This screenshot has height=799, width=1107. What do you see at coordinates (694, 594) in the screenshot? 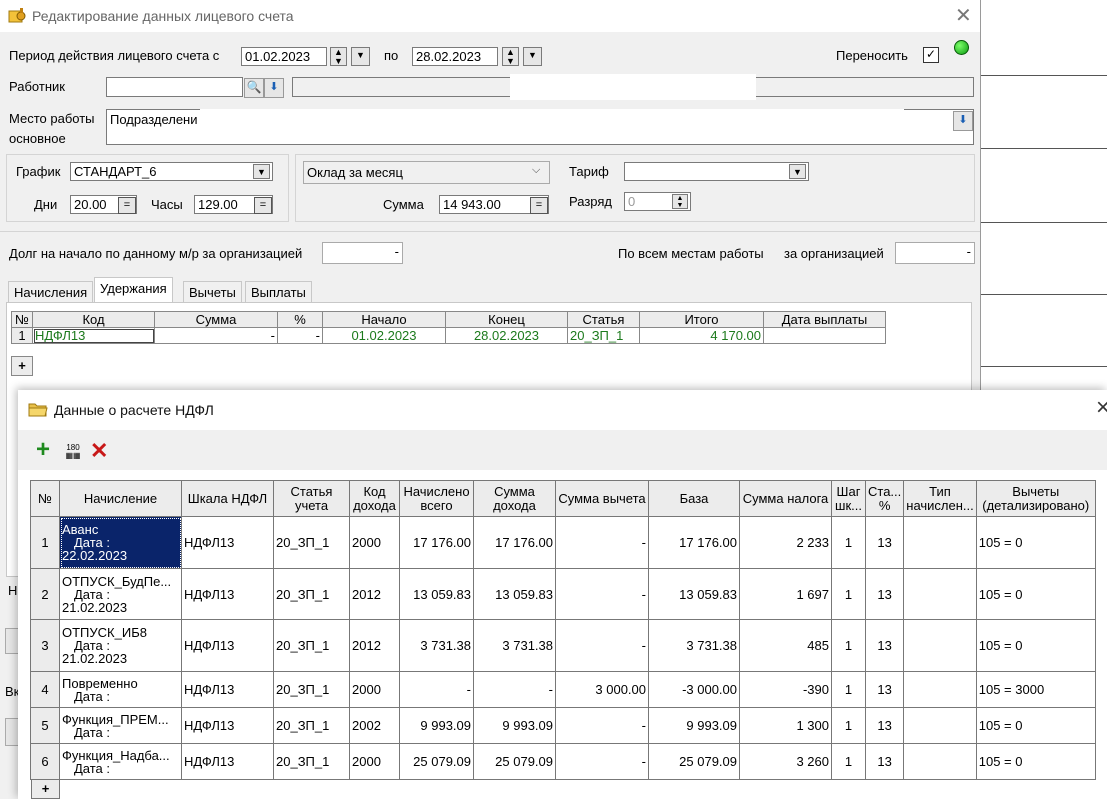
I see `cell-base: 13 059.83` at bounding box center [694, 594].